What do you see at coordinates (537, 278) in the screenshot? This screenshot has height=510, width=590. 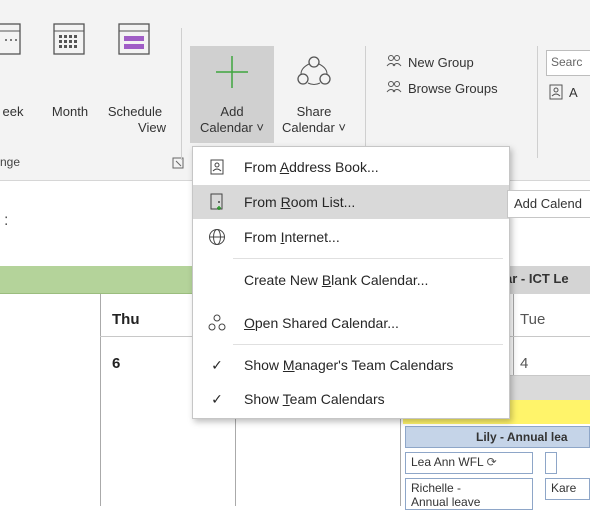 I see `ict-calendar-title: ar - ICT Le` at bounding box center [537, 278].